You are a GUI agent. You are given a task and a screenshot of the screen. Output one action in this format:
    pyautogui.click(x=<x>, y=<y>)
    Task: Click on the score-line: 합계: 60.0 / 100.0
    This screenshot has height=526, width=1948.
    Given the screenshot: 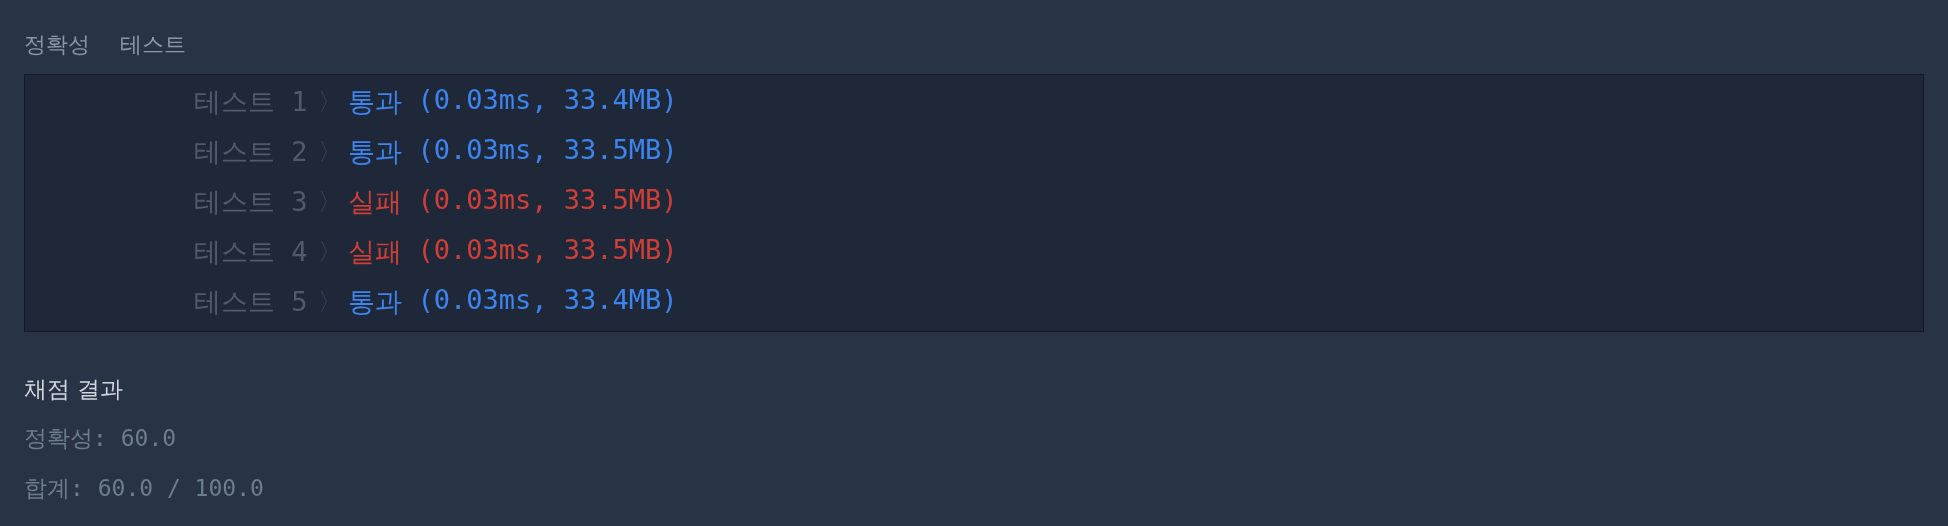 What is the action you would take?
    pyautogui.click(x=144, y=488)
    